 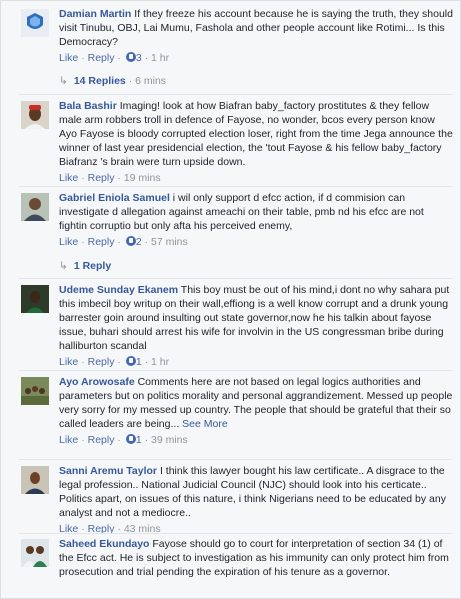 What do you see at coordinates (139, 242) in the screenshot?
I see `like-count: 2` at bounding box center [139, 242].